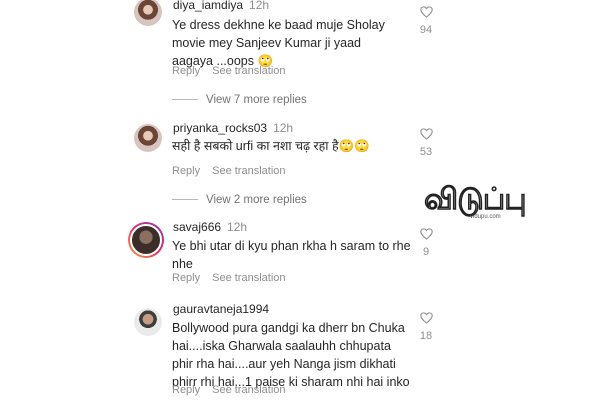 The image size is (600, 400). Describe the element at coordinates (239, 200) in the screenshot. I see `view-more-replies: View 2 more replies` at that location.